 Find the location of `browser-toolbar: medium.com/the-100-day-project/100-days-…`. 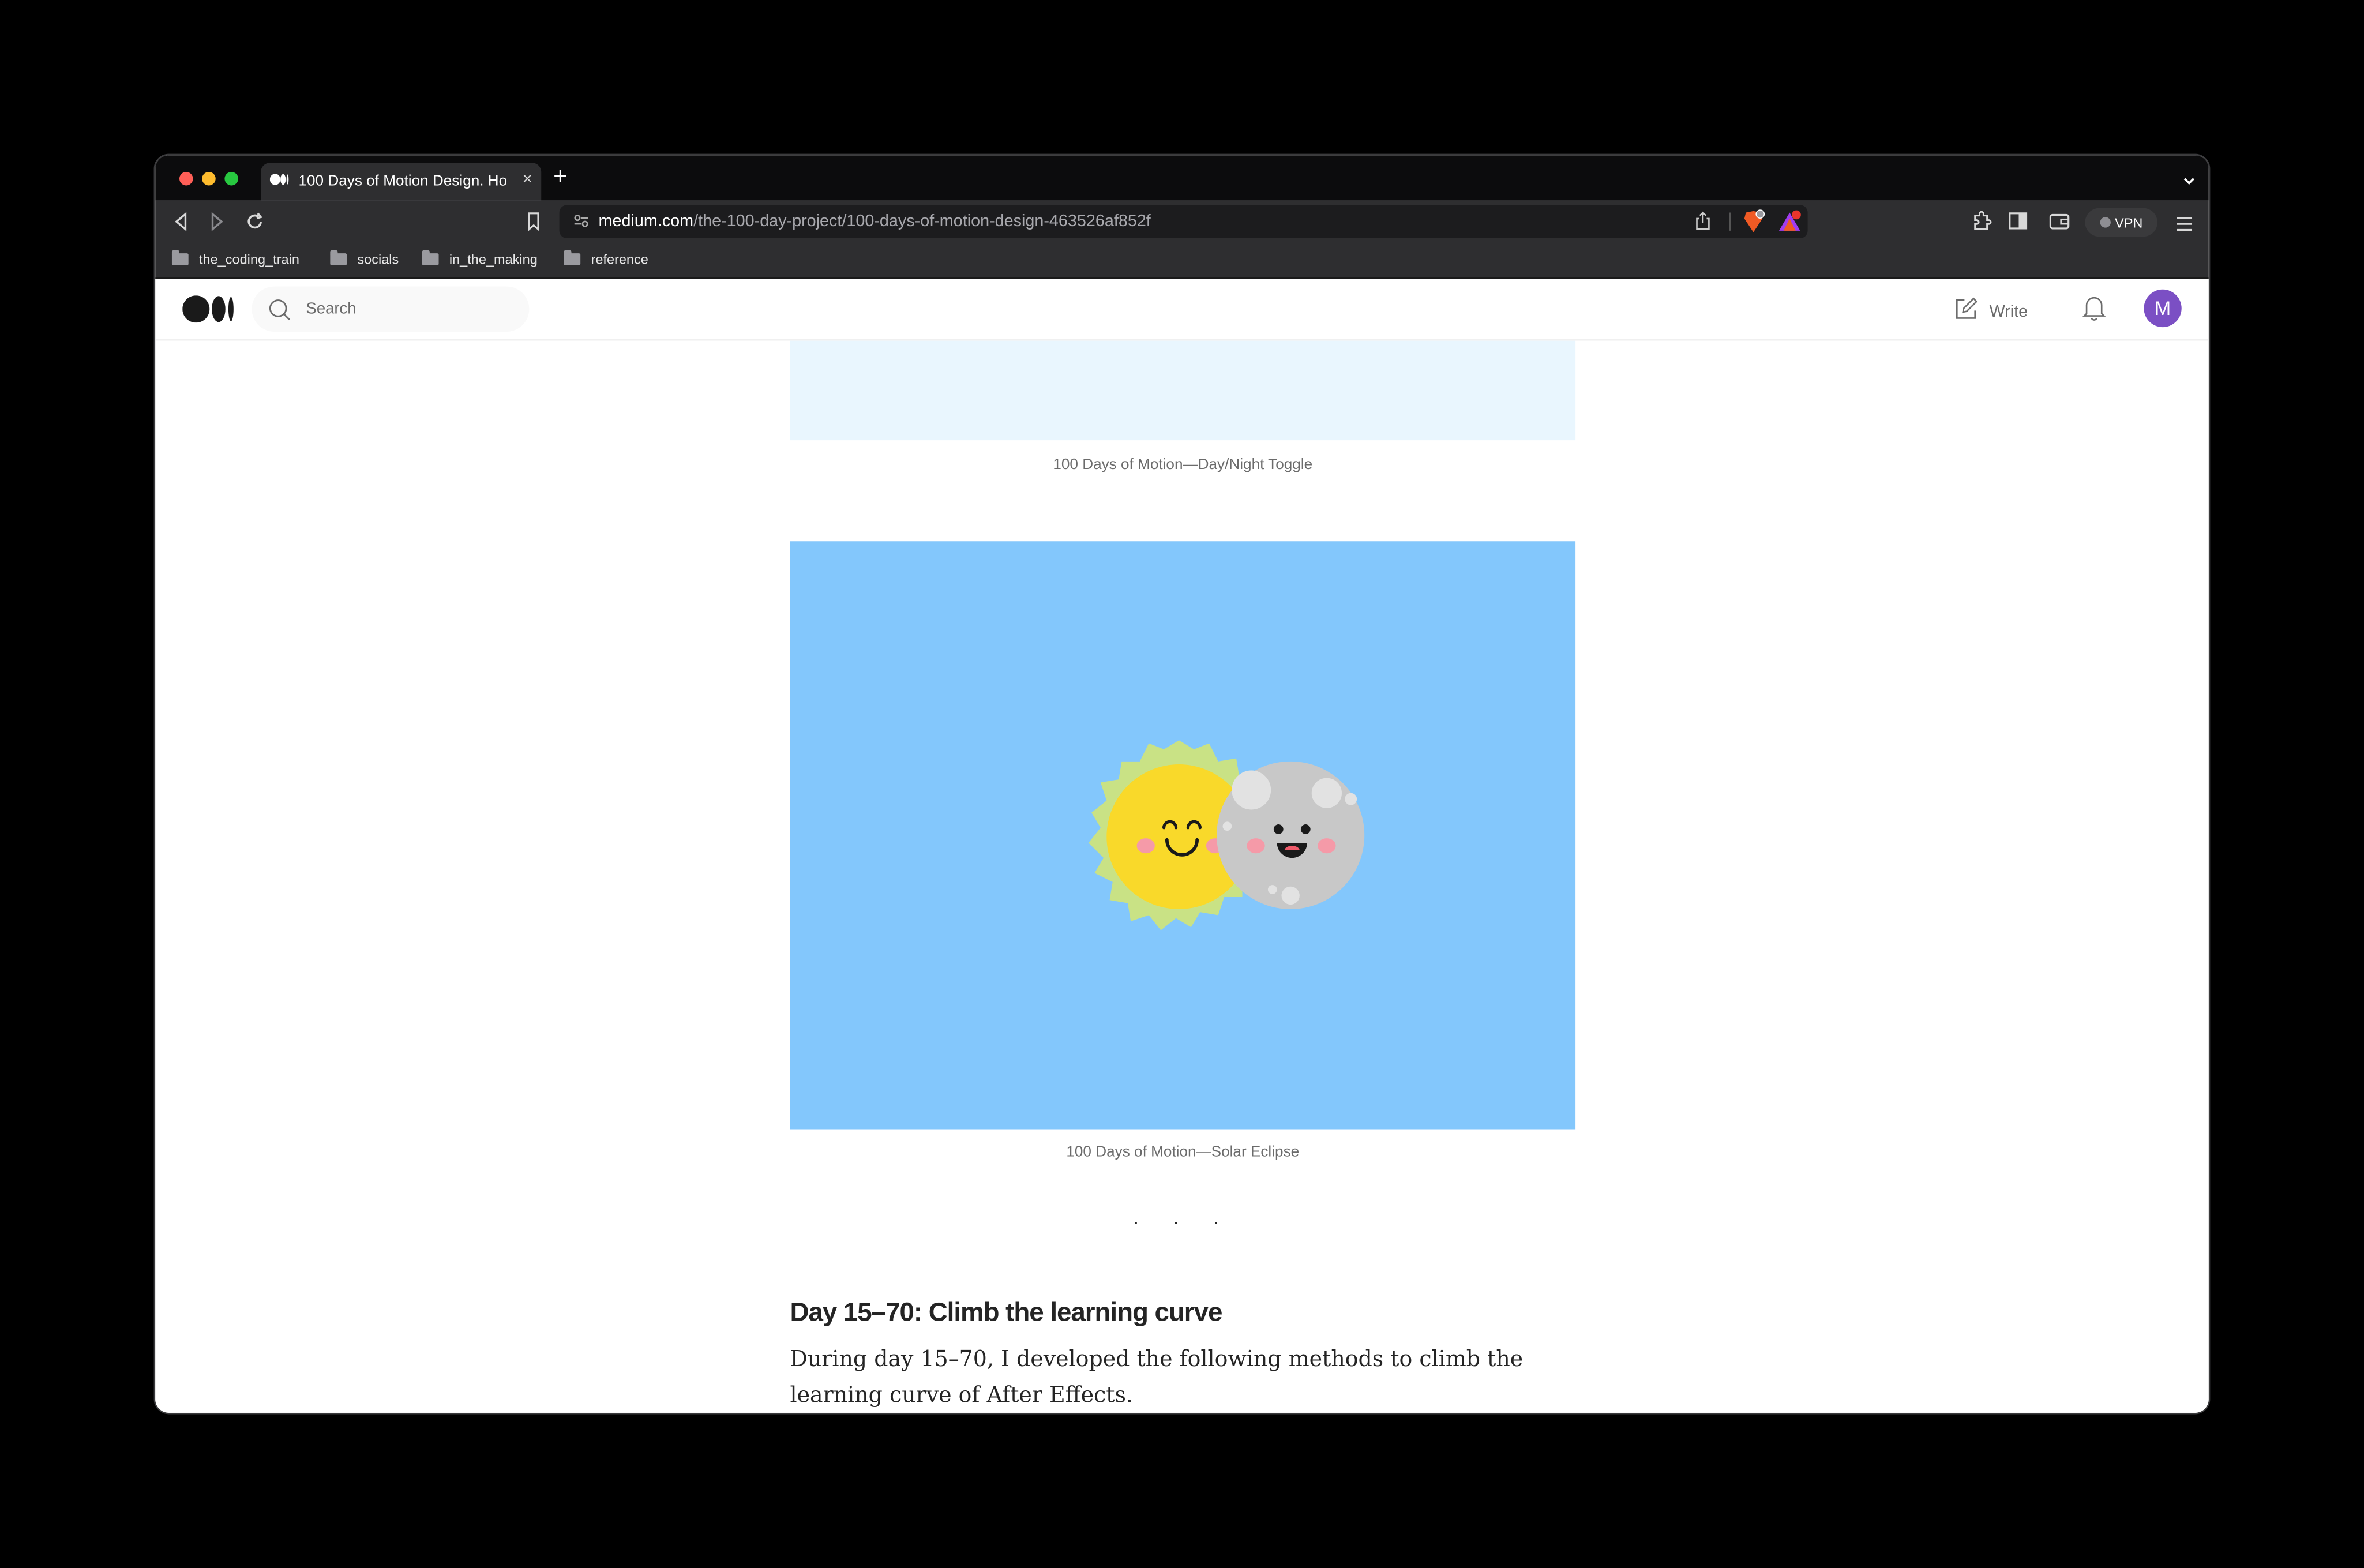

browser-toolbar: medium.com/the-100-day-project/100-days-… is located at coordinates (1182, 223).